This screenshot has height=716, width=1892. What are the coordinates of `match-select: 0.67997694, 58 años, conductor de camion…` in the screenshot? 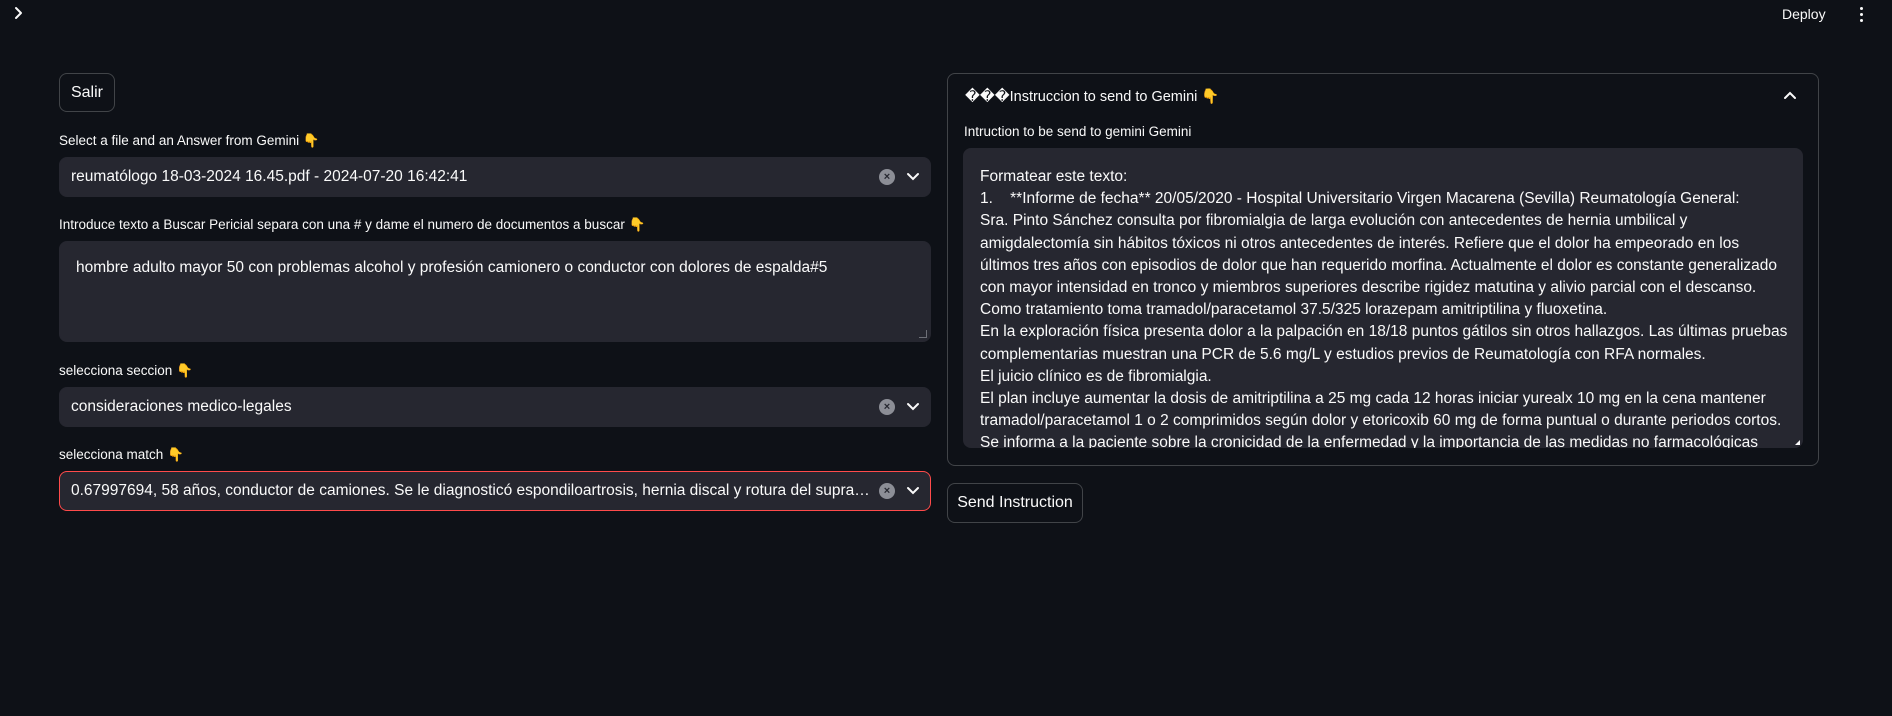 It's located at (495, 491).